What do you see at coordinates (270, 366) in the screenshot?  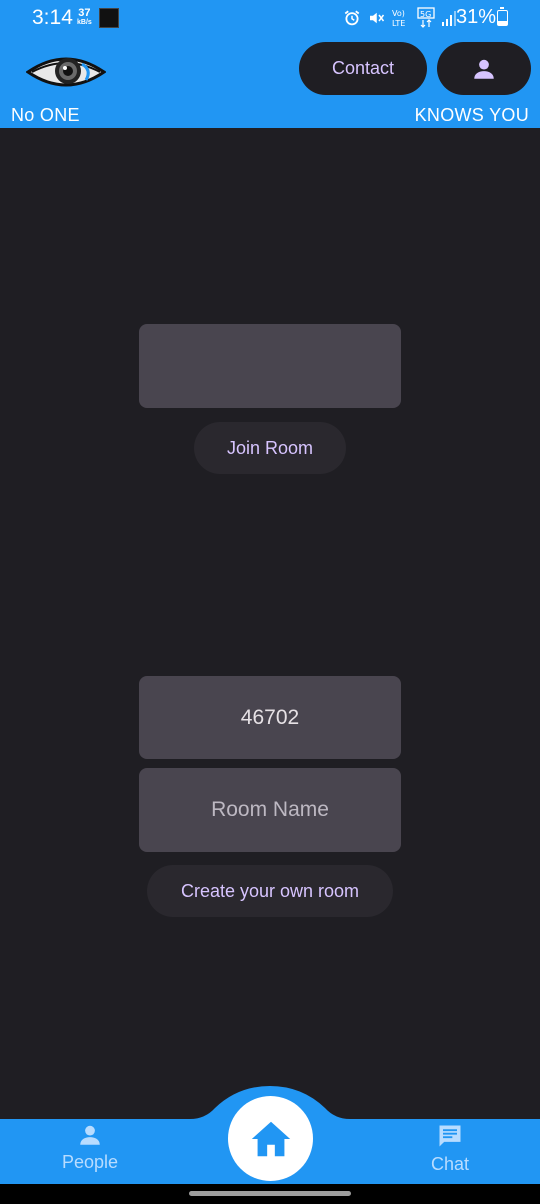 I see `room-code-input` at bounding box center [270, 366].